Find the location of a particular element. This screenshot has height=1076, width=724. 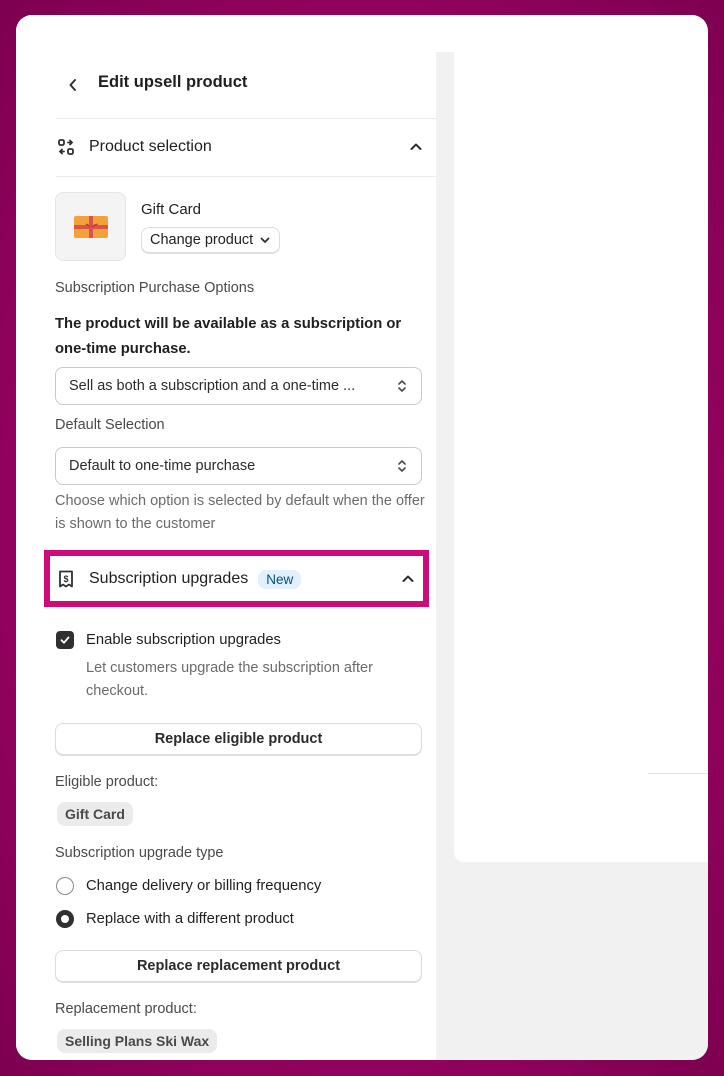

replacement-product-tag: Selling Plans Ski Wax is located at coordinates (137, 1041).